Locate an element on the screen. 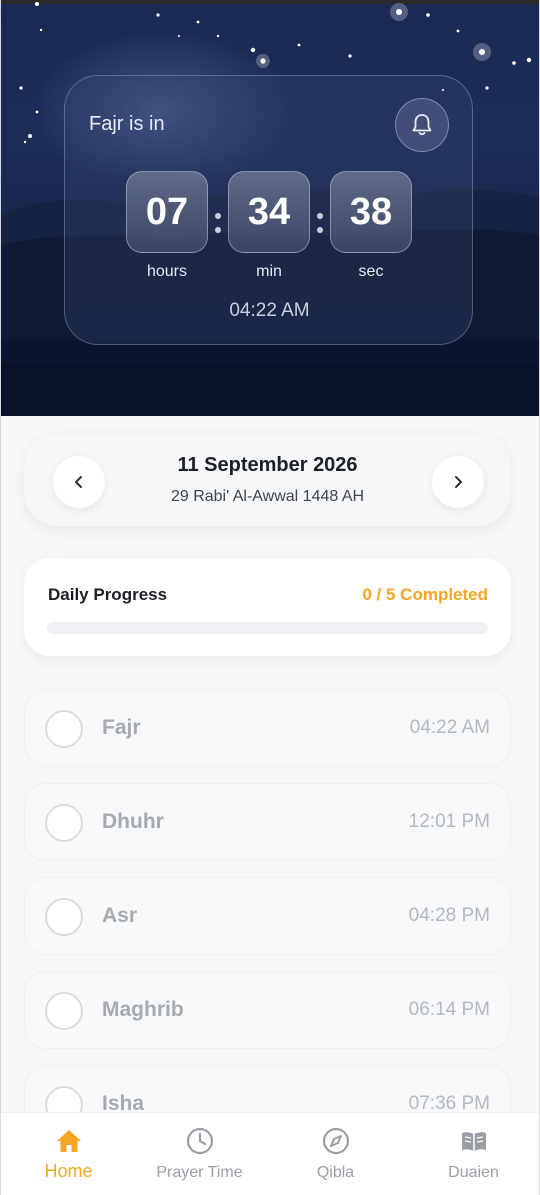 The height and width of the screenshot is (1195, 540). nav-prayer-time: Prayer Time is located at coordinates (199, 1154).